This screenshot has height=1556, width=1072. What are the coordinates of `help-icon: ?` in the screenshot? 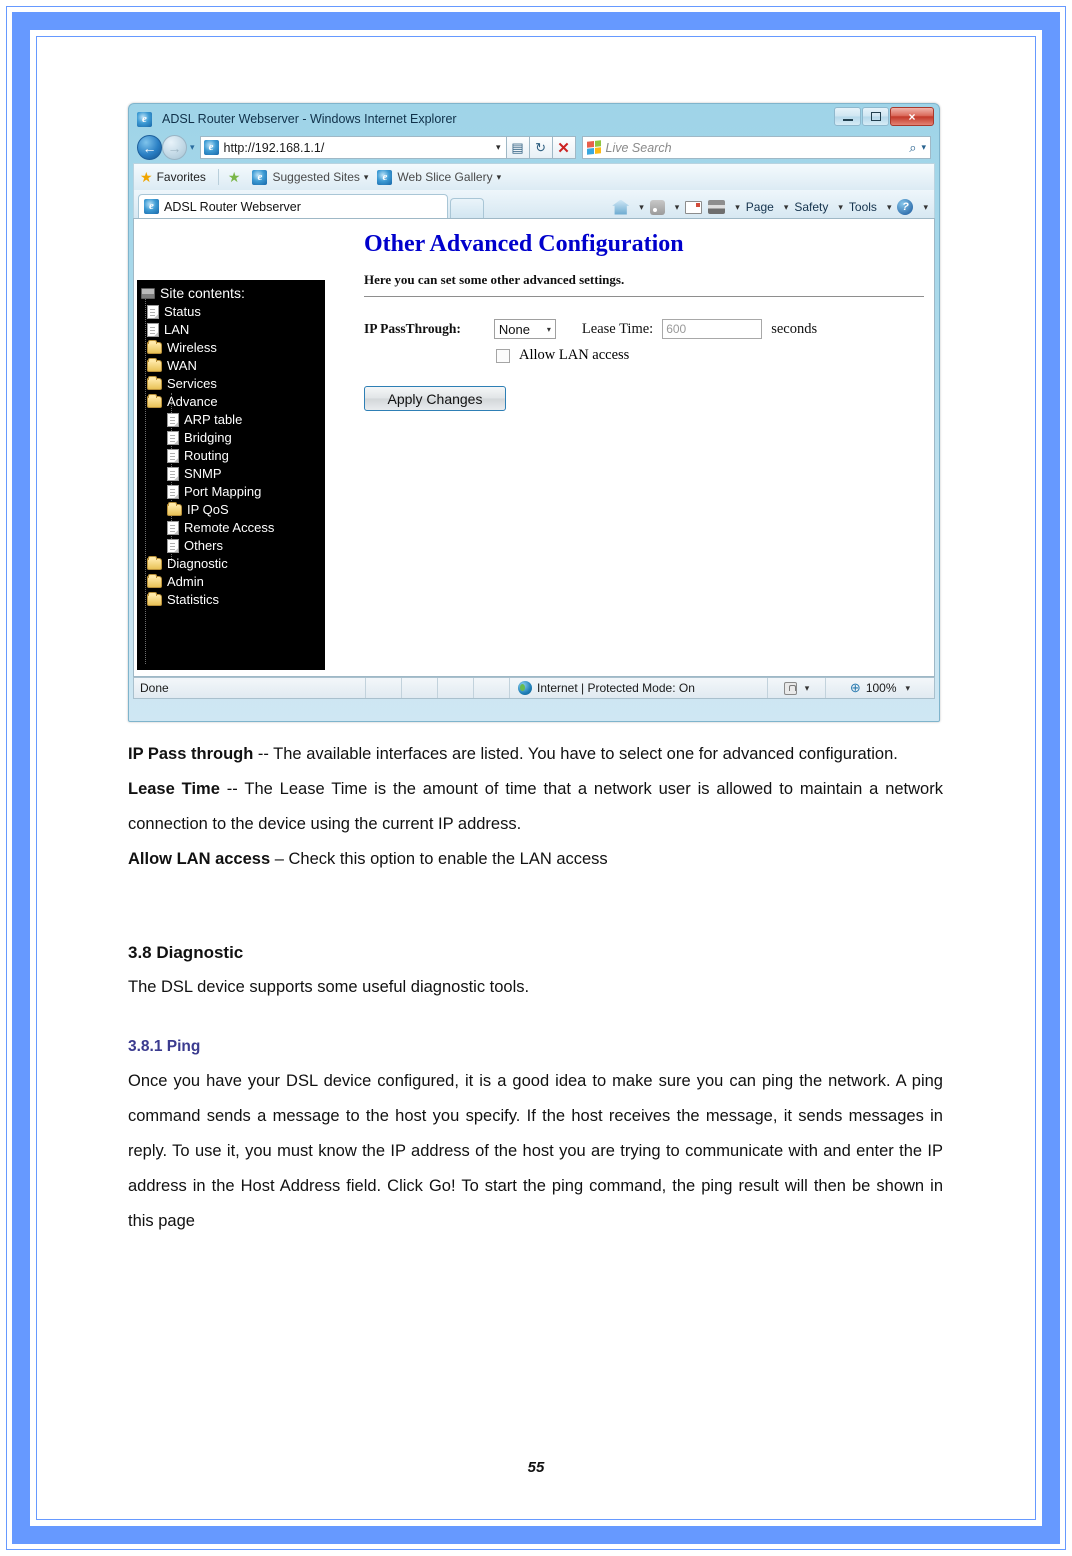 It's located at (905, 207).